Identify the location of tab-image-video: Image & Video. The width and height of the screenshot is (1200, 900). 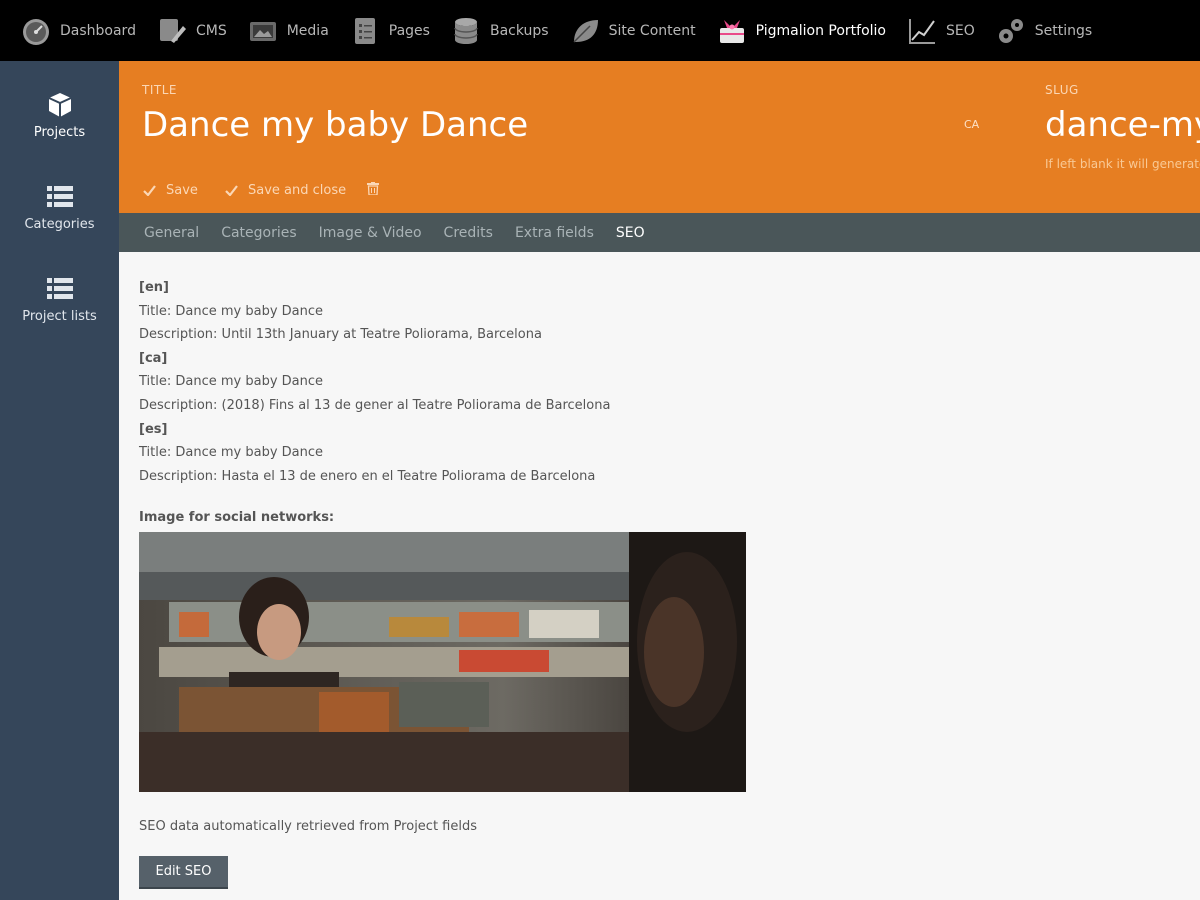
(370, 233).